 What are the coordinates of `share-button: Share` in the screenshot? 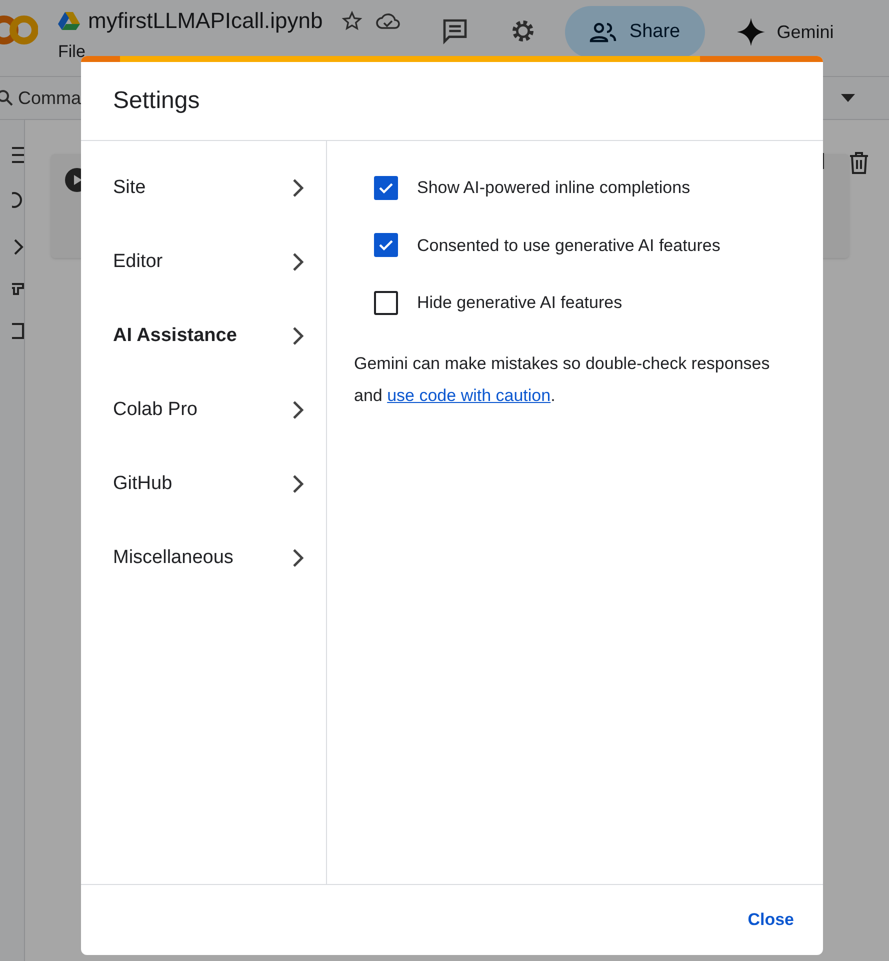 It's located at (634, 32).